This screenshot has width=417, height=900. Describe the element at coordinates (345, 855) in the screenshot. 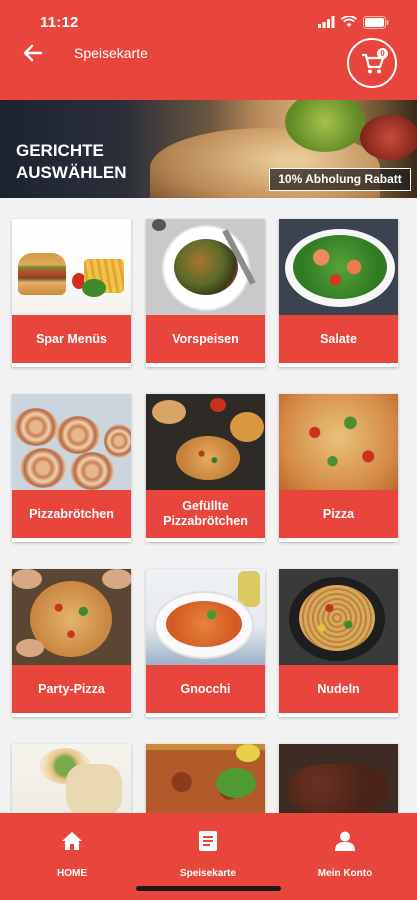

I see `nav-item-mein-konto: Mein Konto` at that location.